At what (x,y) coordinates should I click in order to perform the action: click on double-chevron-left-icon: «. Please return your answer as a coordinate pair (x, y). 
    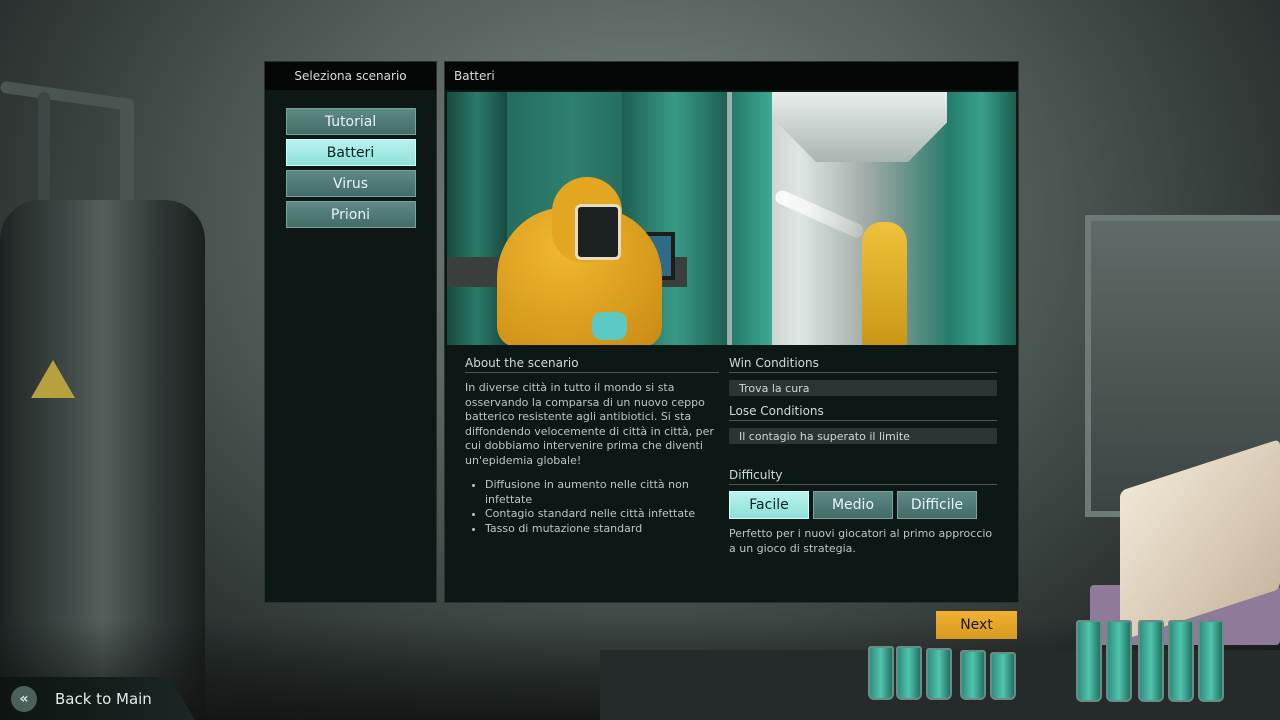
    Looking at the image, I should click on (24, 698).